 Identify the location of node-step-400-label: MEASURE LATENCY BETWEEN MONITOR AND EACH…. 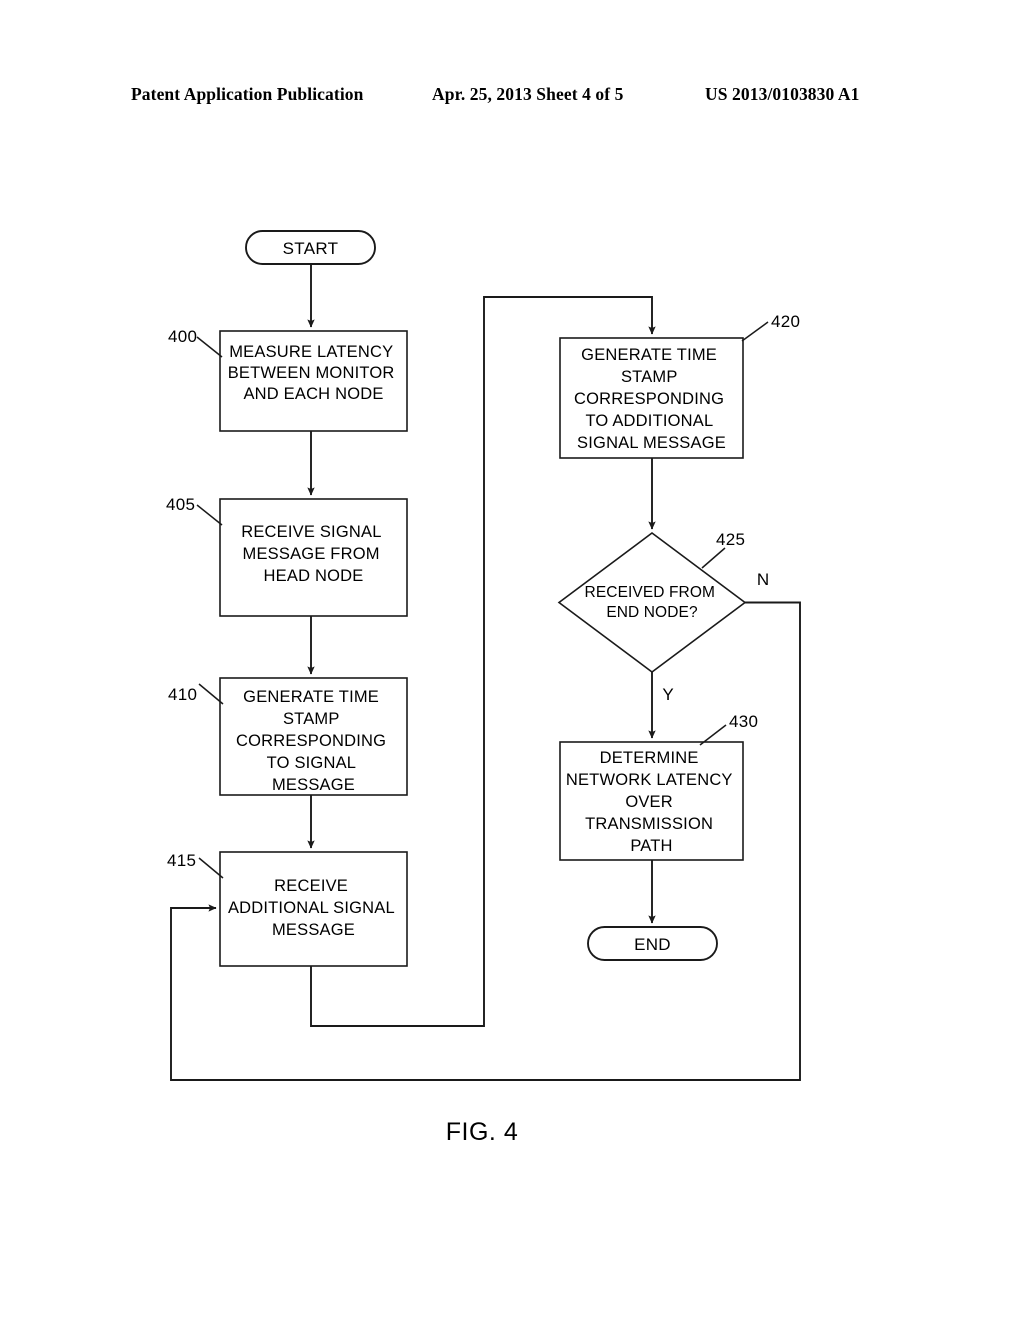
(314, 373).